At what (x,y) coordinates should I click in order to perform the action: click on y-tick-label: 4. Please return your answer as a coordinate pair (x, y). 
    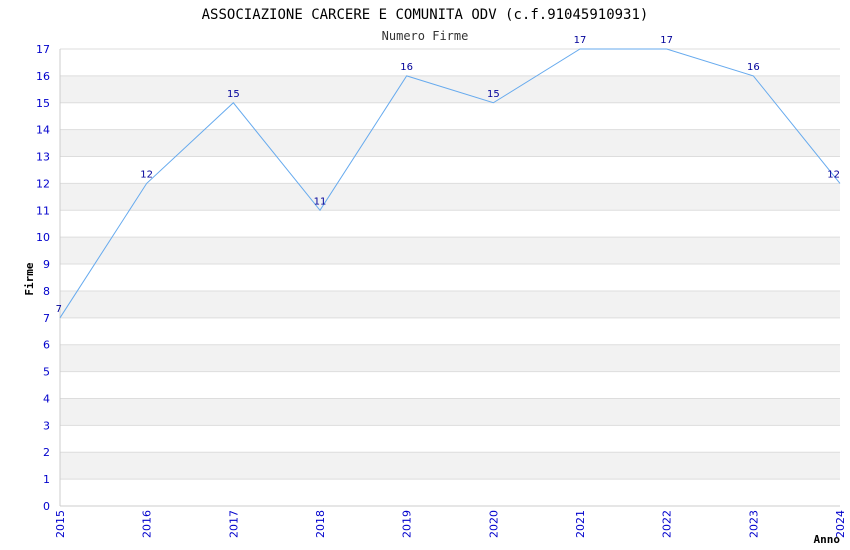
    Looking at the image, I should click on (46, 398).